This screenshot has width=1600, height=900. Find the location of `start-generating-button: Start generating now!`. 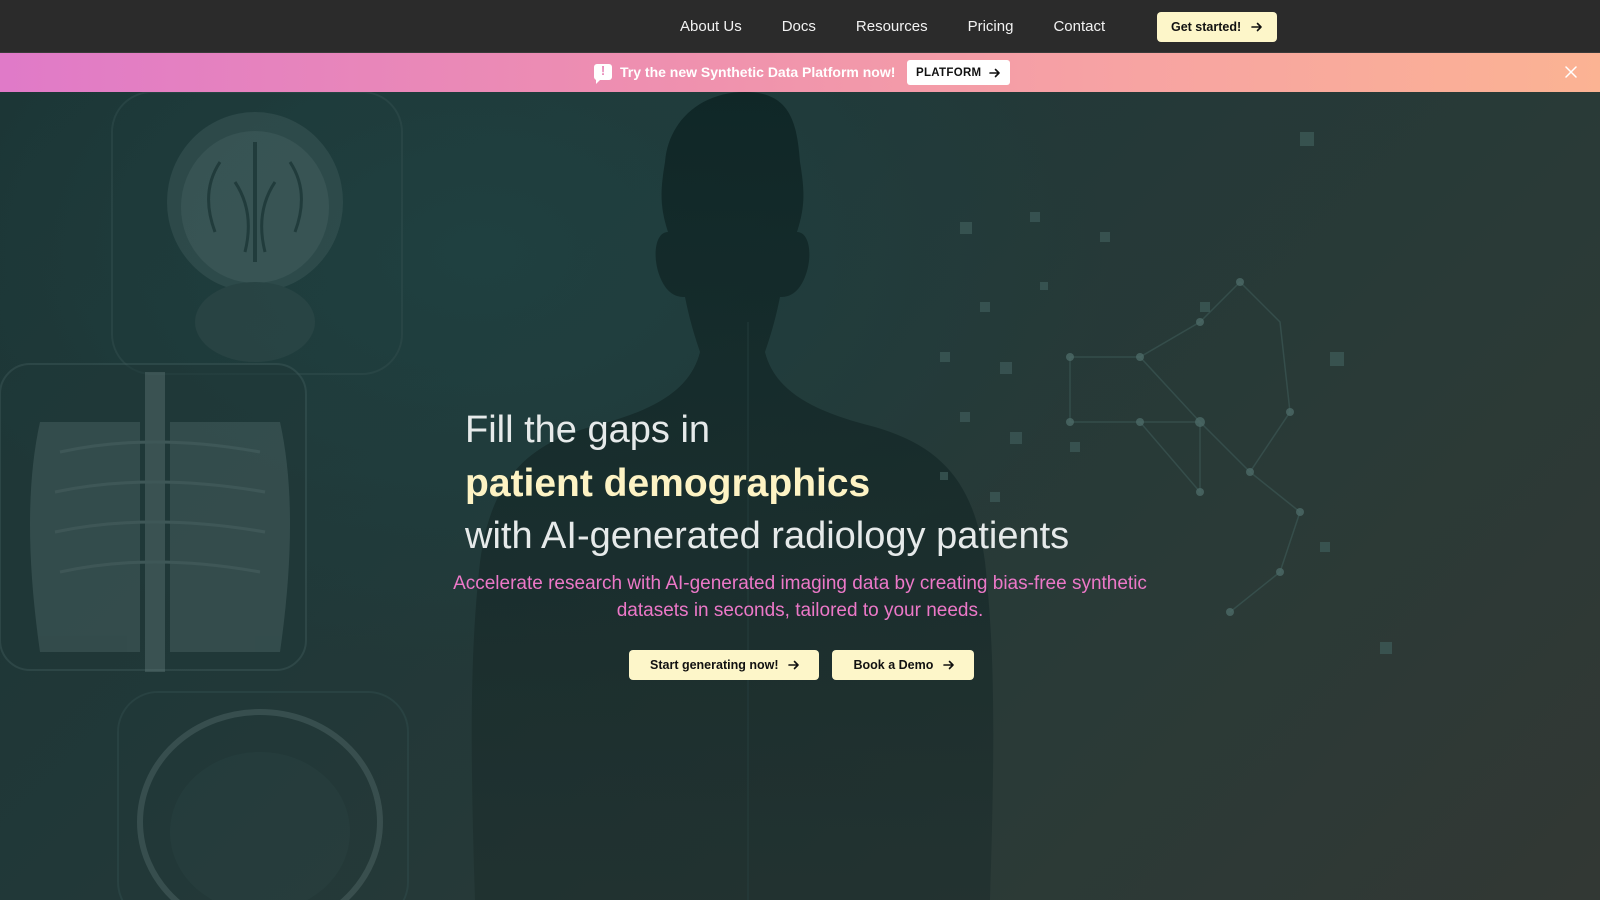

start-generating-button: Start generating now! is located at coordinates (724, 665).